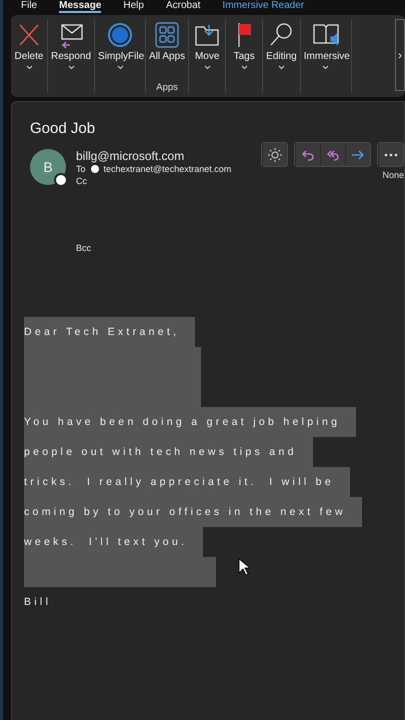  I want to click on ribbon-button: SimplyFile, so click(120, 45).